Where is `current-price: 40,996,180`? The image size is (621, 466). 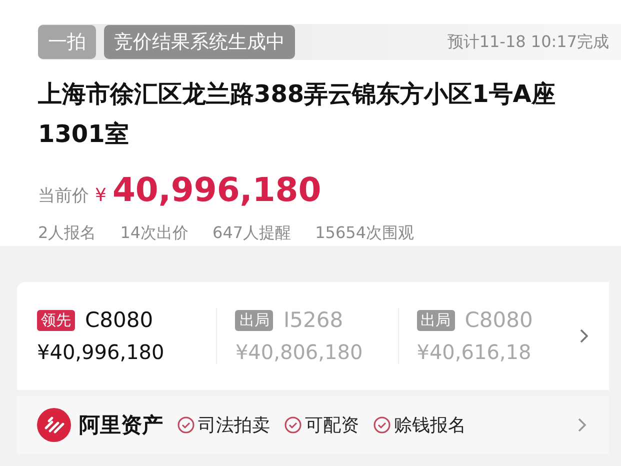 current-price: 40,996,180 is located at coordinates (217, 189).